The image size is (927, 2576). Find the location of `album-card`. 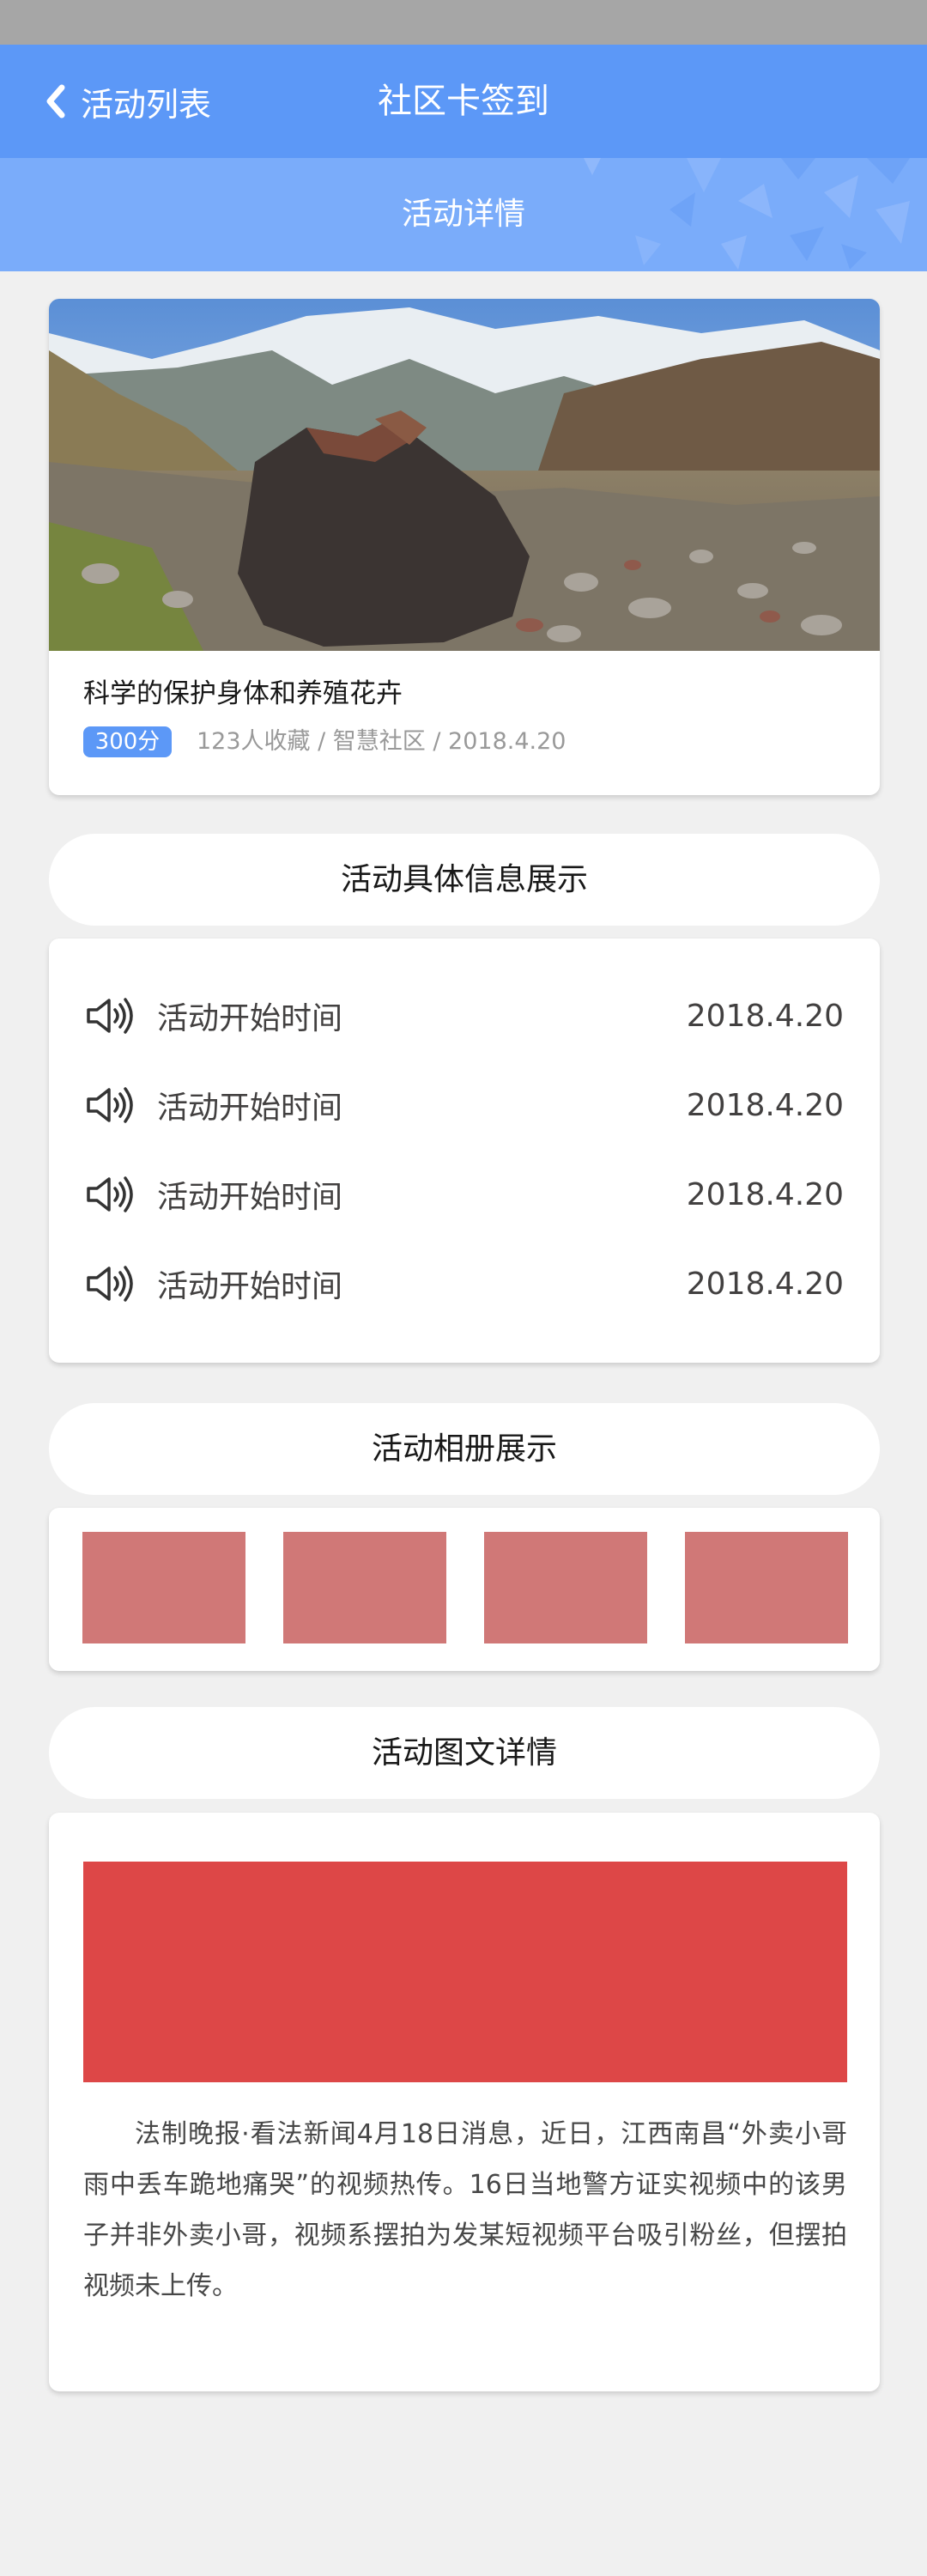

album-card is located at coordinates (464, 1590).